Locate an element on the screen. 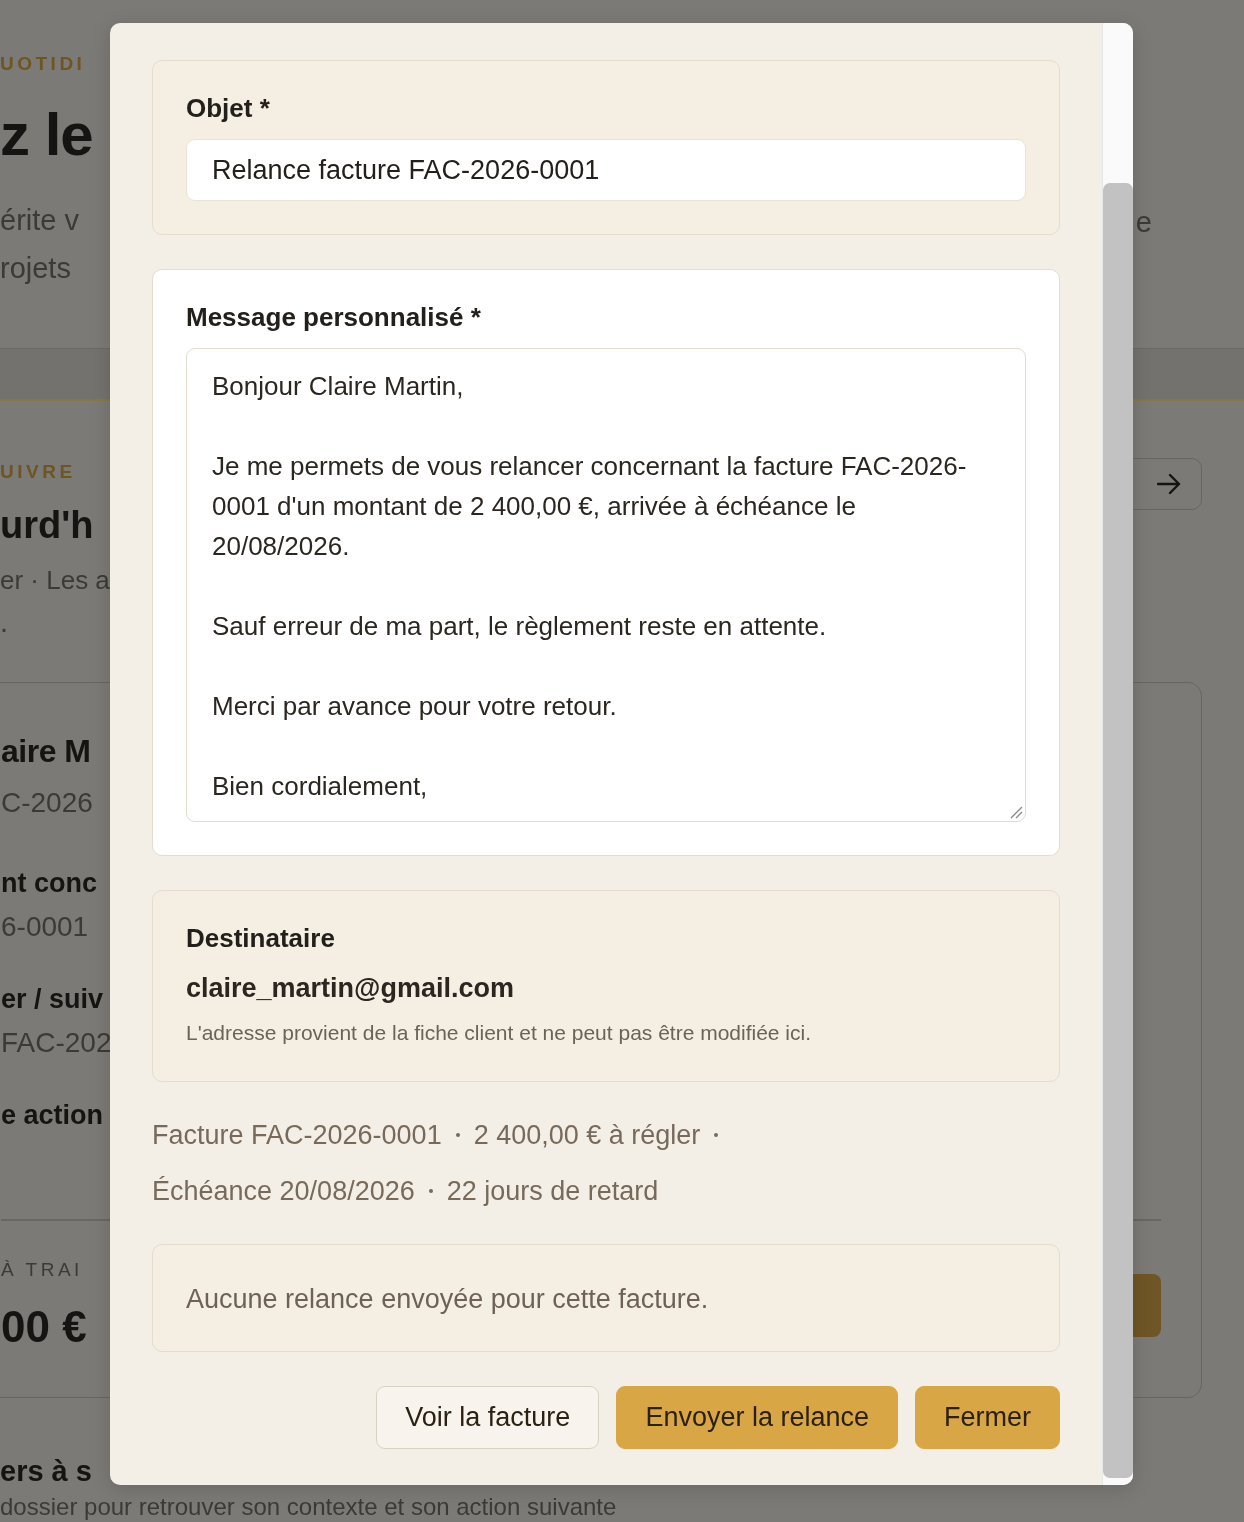 Image resolution: width=1244 pixels, height=1522 pixels. section-subtitle: . is located at coordinates (4, 622).